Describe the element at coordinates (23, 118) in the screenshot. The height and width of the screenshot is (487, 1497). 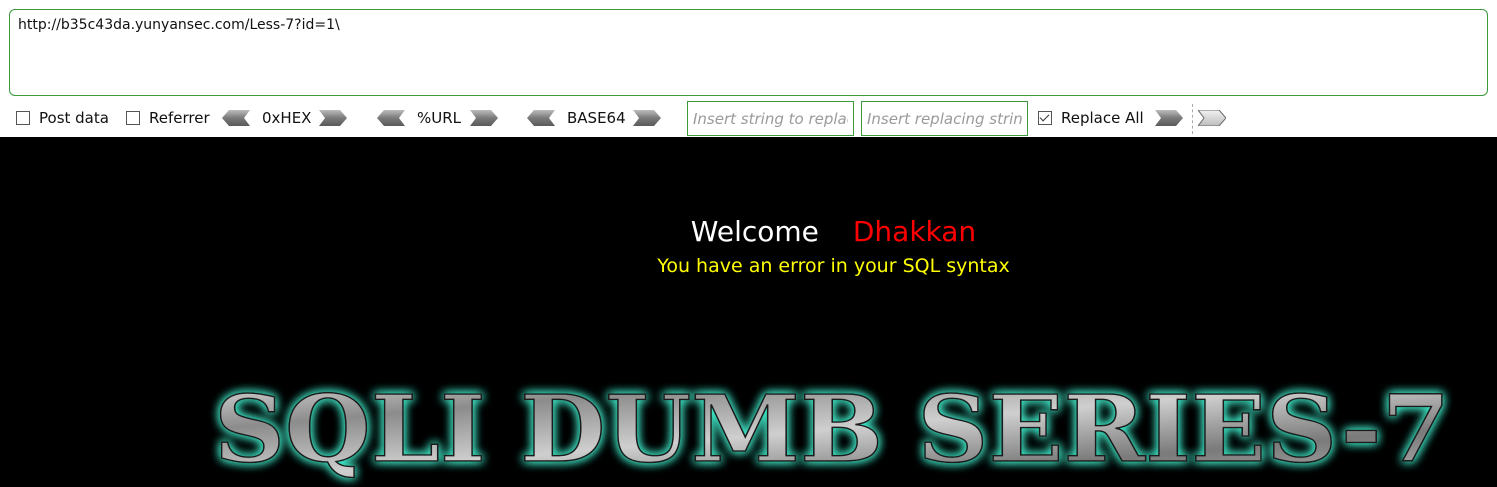
I see `post-data-checkbox` at that location.